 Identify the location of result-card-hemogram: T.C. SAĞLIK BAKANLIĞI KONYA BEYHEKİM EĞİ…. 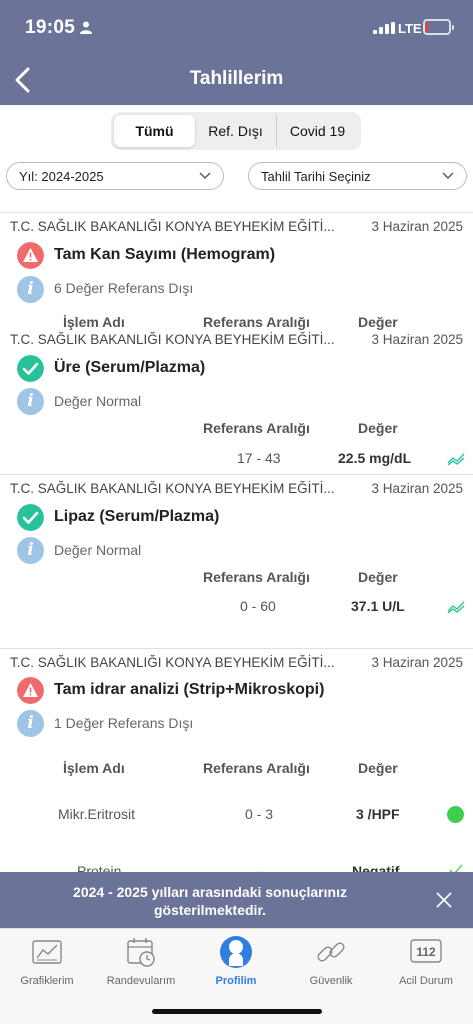
(236, 273).